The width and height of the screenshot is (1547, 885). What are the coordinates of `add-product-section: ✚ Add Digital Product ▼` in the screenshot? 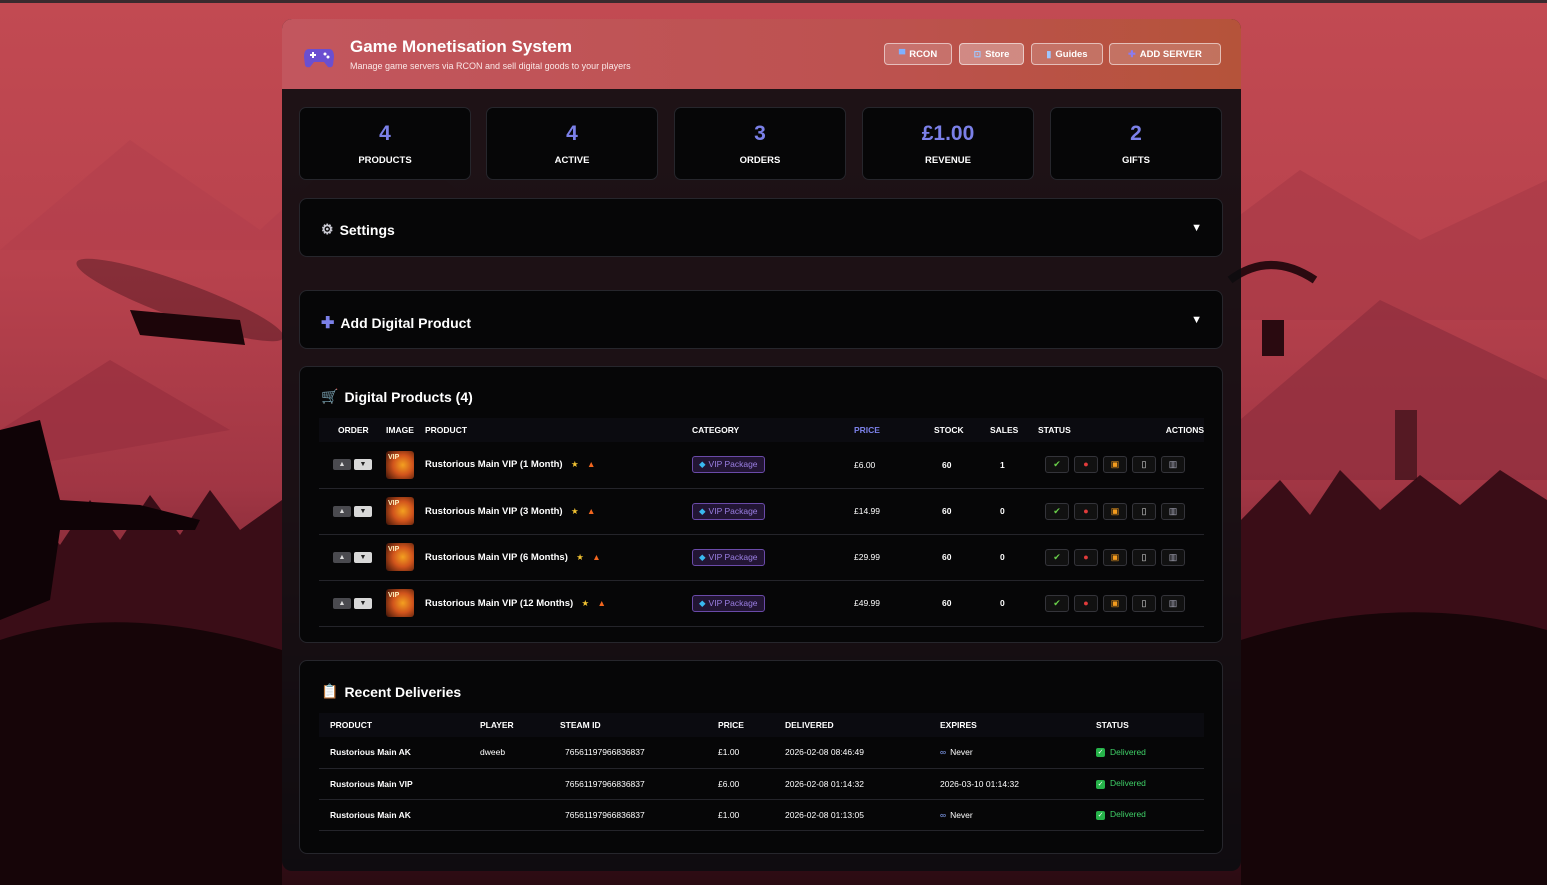 It's located at (761, 319).